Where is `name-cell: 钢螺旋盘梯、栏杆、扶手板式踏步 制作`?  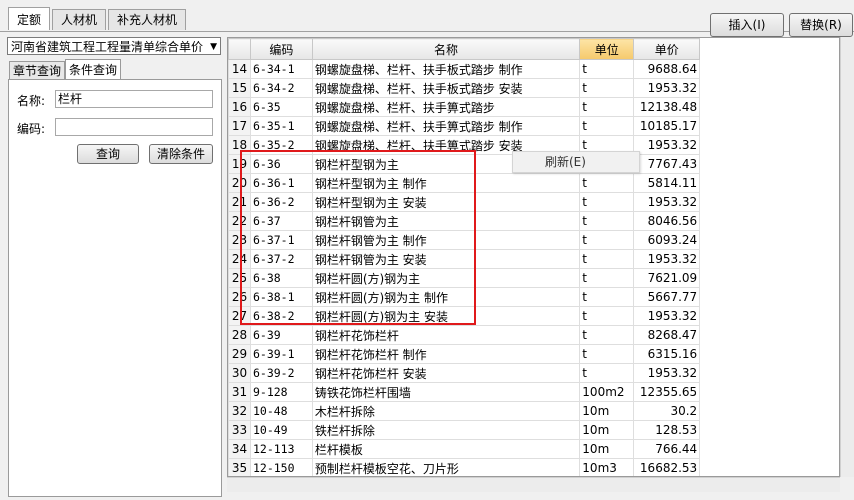
name-cell: 钢螺旋盘梯、栏杆、扶手板式踏步 制作 is located at coordinates (446, 69).